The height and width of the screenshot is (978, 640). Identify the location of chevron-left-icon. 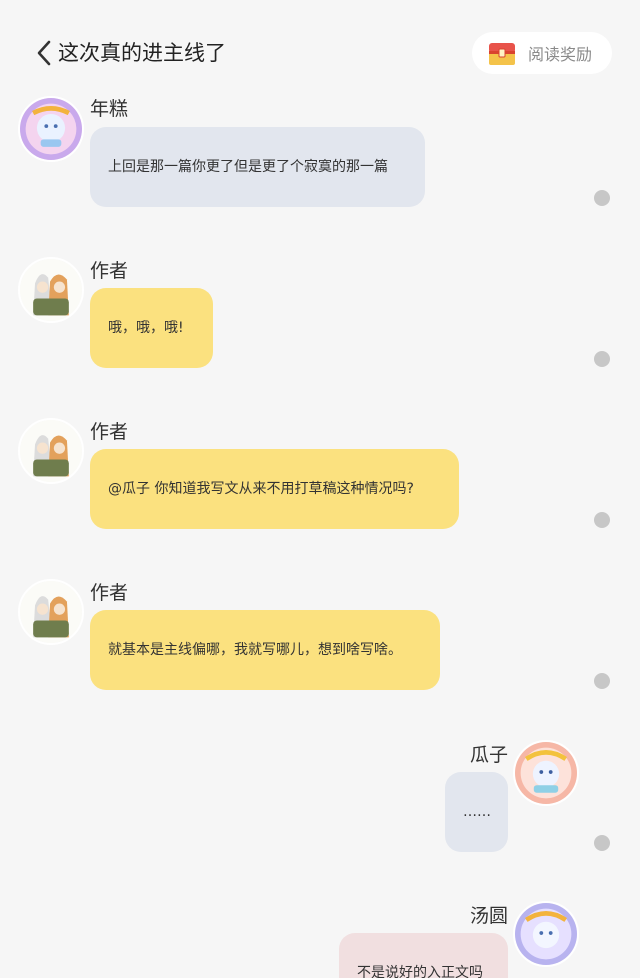
(44, 53).